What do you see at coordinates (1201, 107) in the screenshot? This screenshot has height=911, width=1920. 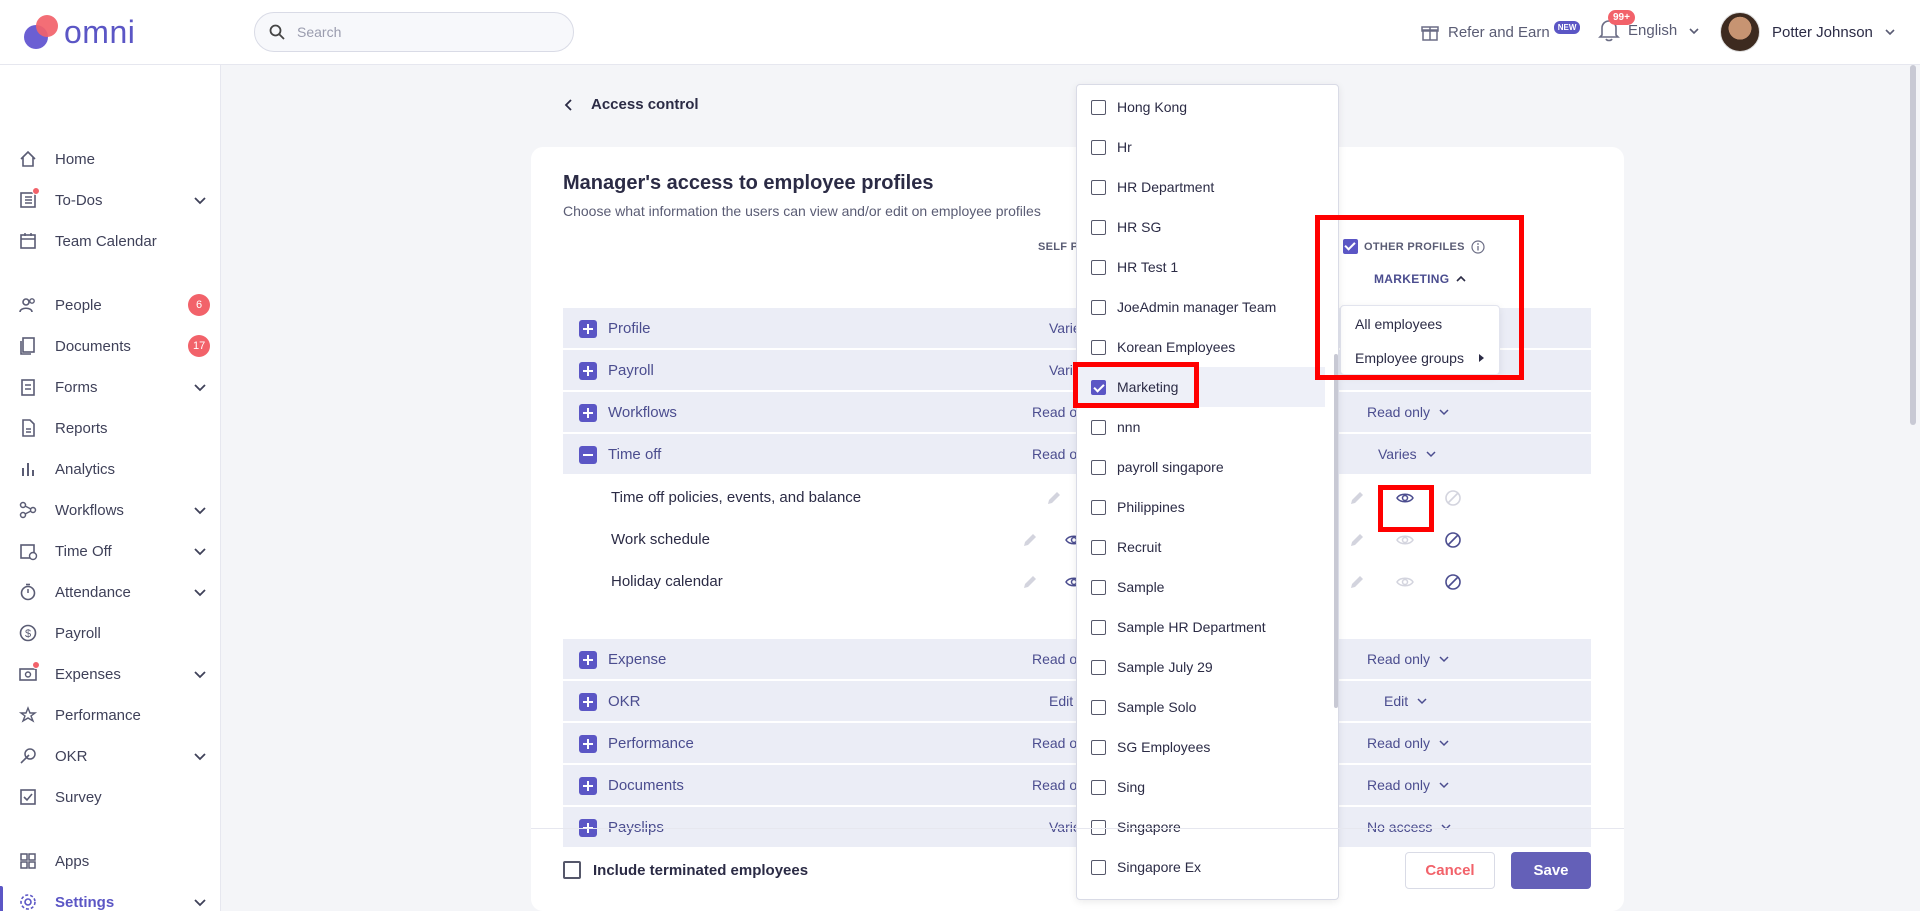 I see `group-option: Hong Kong` at bounding box center [1201, 107].